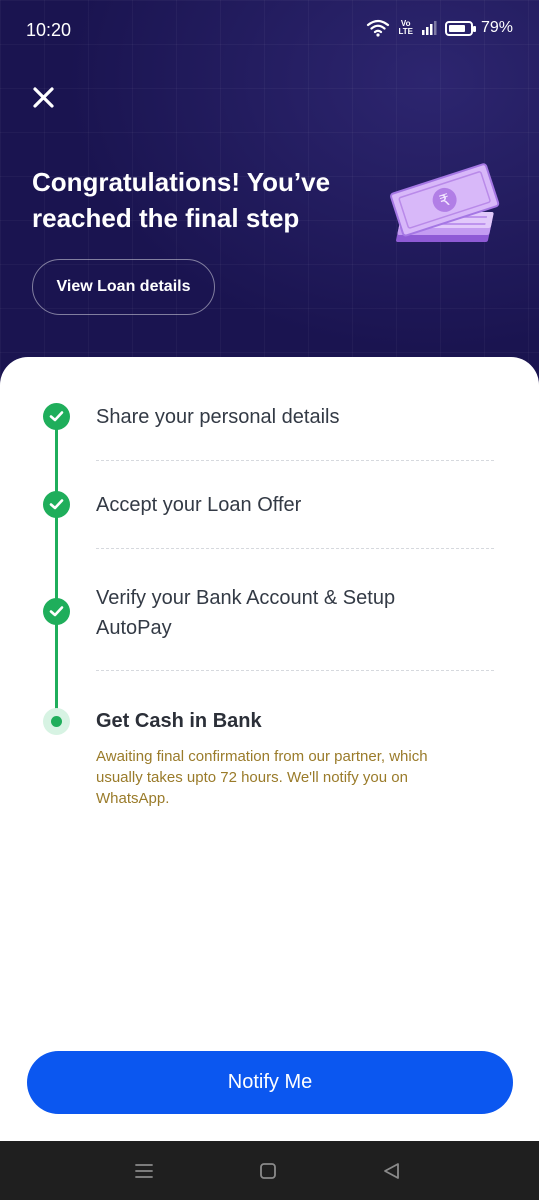 Image resolution: width=539 pixels, height=1200 pixels. I want to click on system-nav-bar, so click(269, 1170).